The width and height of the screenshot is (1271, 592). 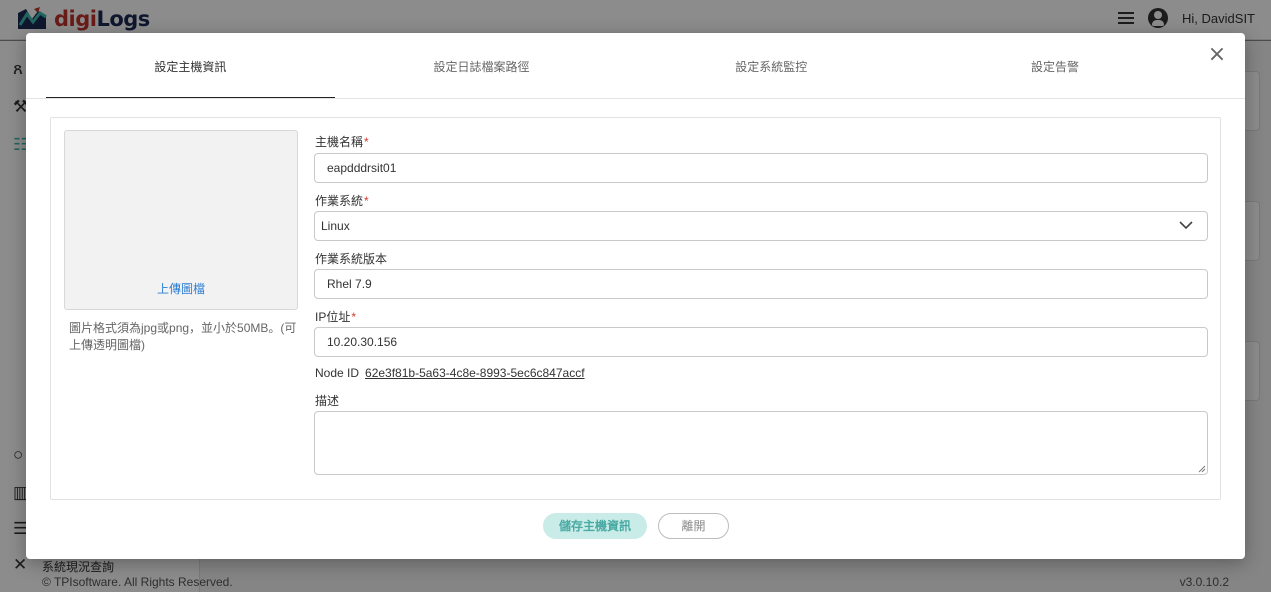 What do you see at coordinates (761, 226) in the screenshot?
I see `os-select: Linux` at bounding box center [761, 226].